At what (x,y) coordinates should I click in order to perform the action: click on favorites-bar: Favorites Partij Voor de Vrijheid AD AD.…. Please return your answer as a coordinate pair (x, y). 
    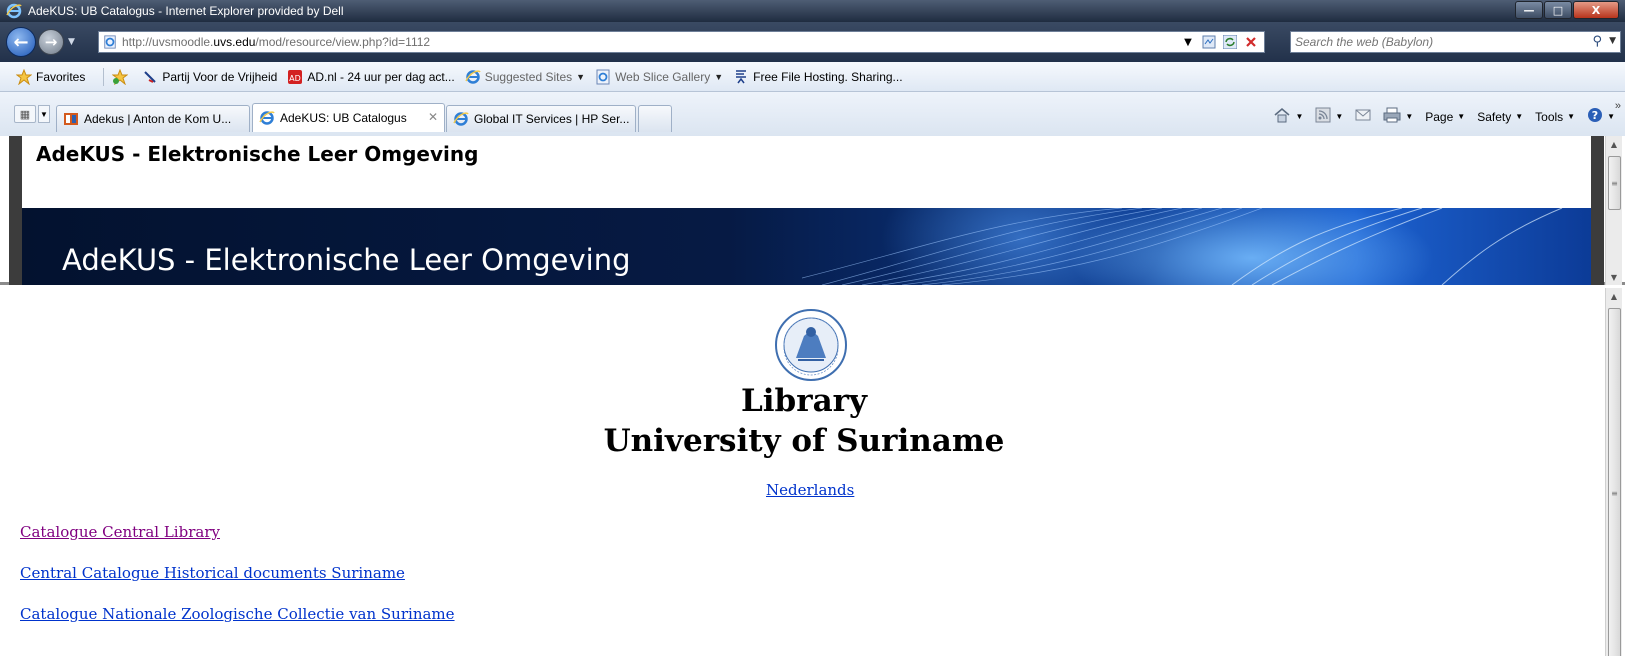
    Looking at the image, I should click on (812, 77).